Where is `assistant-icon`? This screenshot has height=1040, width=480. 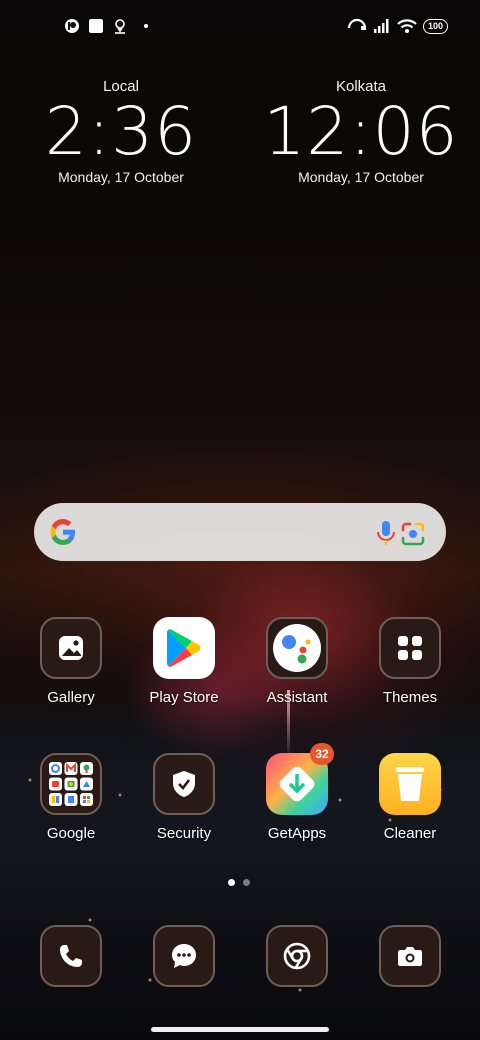
assistant-icon is located at coordinates (297, 648).